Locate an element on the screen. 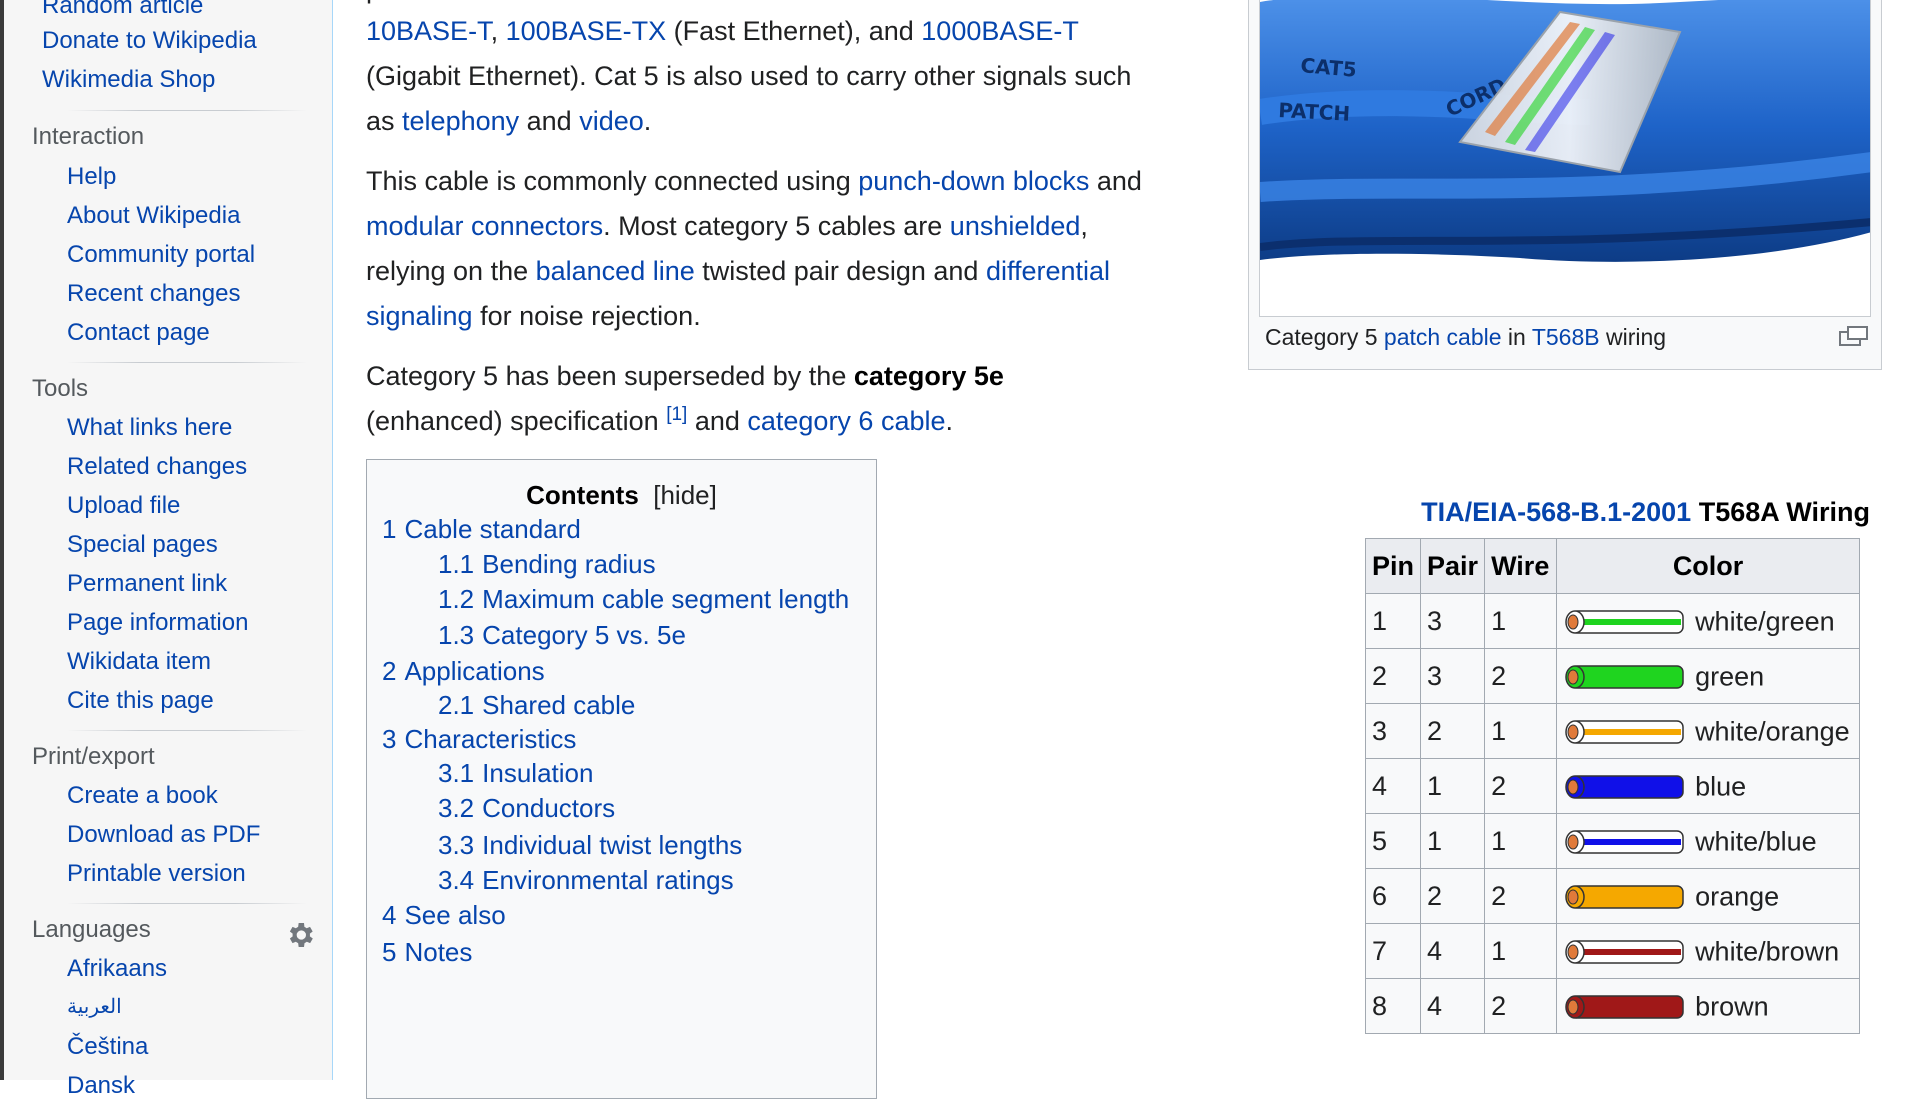 This screenshot has height=1100, width=1920. column-header-pair: Pair is located at coordinates (1453, 566).